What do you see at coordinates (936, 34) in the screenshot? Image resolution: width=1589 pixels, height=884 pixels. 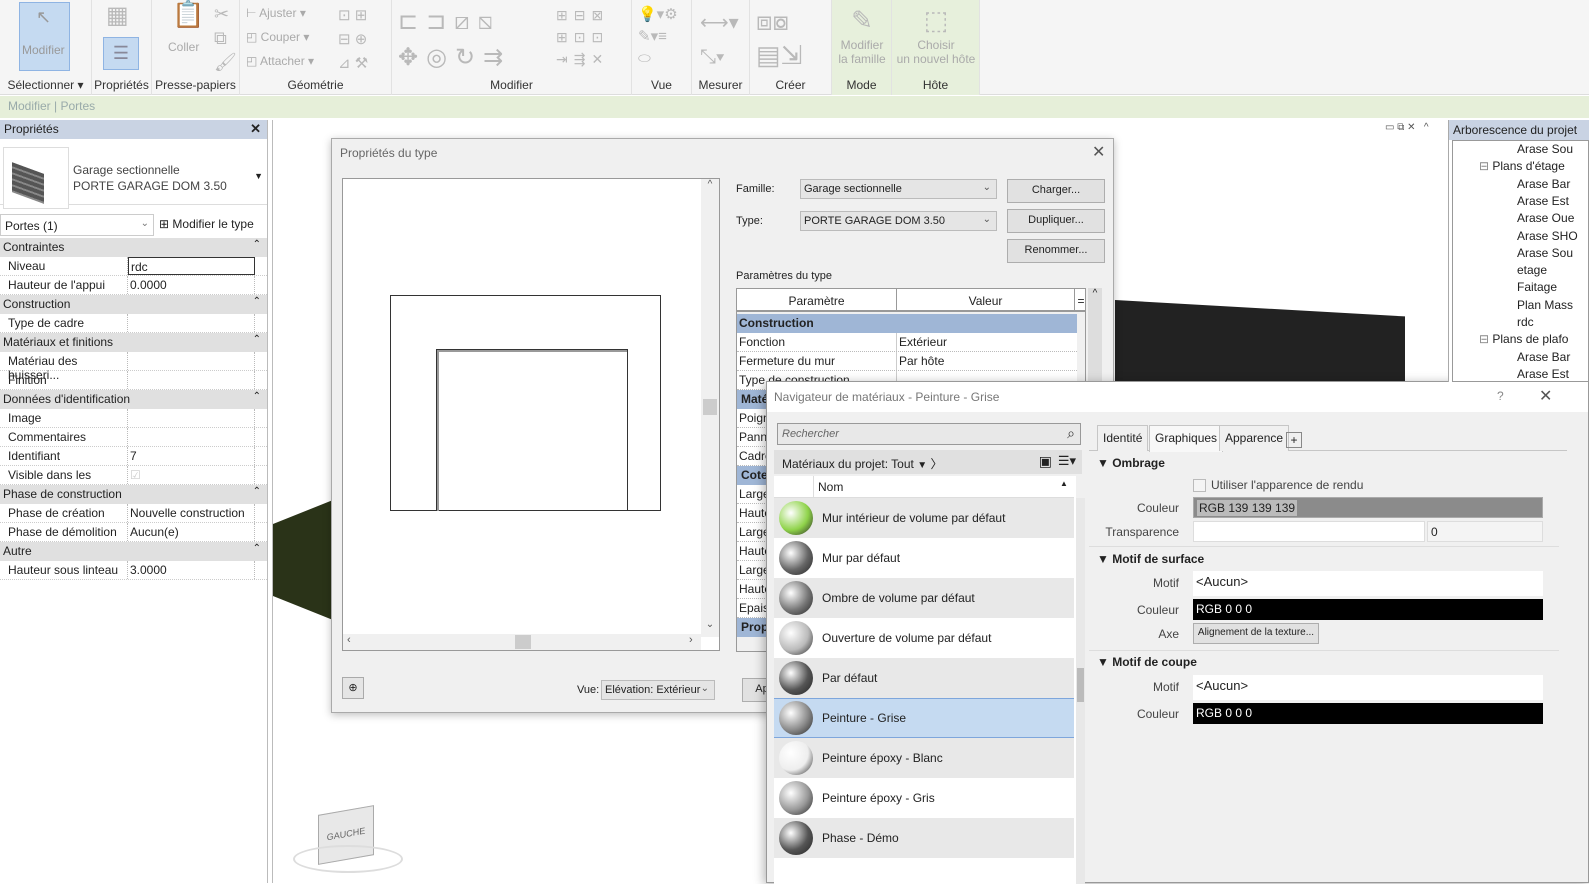 I see `pick-new-host-button: ⬚ Choisir un nouvel hôte` at bounding box center [936, 34].